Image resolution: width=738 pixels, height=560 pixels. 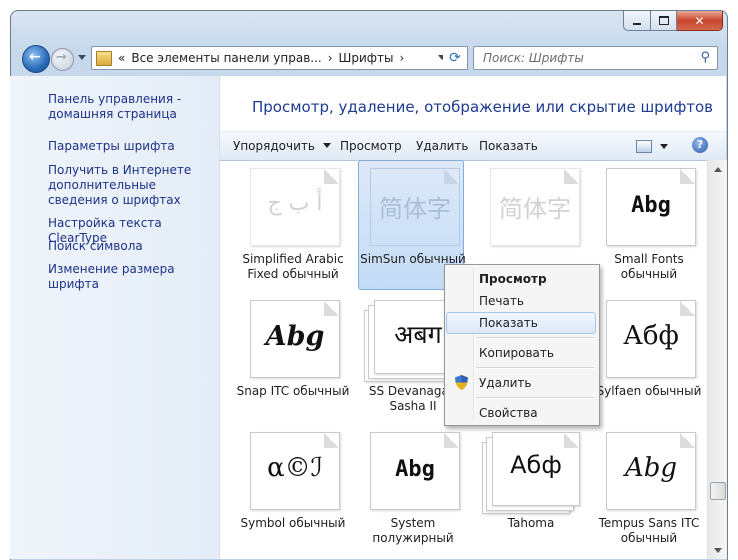 I want to click on uac-shield-icon, so click(x=461, y=382).